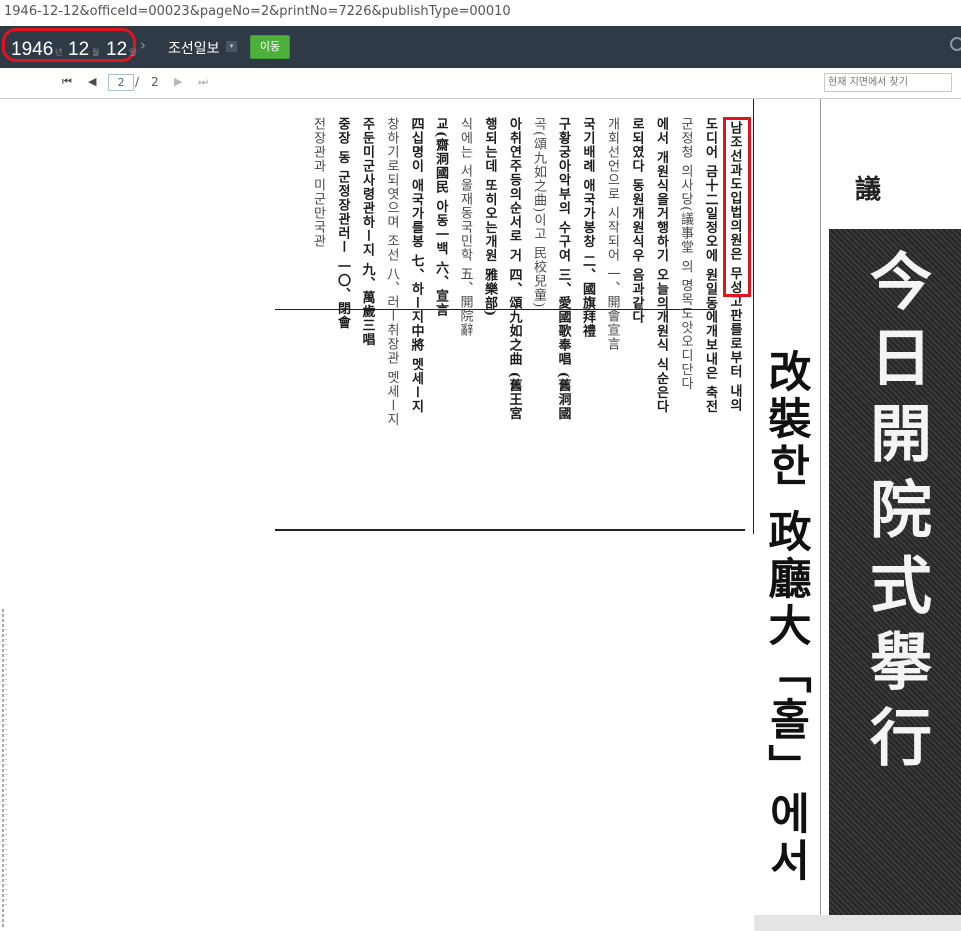  Describe the element at coordinates (538, 213) in the screenshot. I see `article-column: 곡(頌九如之曲)이고 民校兒童)` at that location.